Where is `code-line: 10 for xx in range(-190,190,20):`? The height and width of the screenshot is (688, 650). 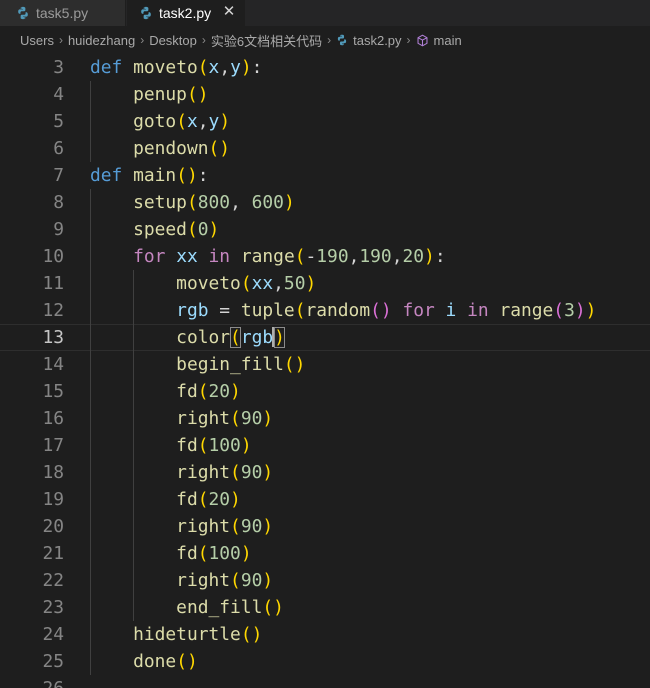 code-line: 10 for xx in range(-190,190,20): is located at coordinates (325, 256).